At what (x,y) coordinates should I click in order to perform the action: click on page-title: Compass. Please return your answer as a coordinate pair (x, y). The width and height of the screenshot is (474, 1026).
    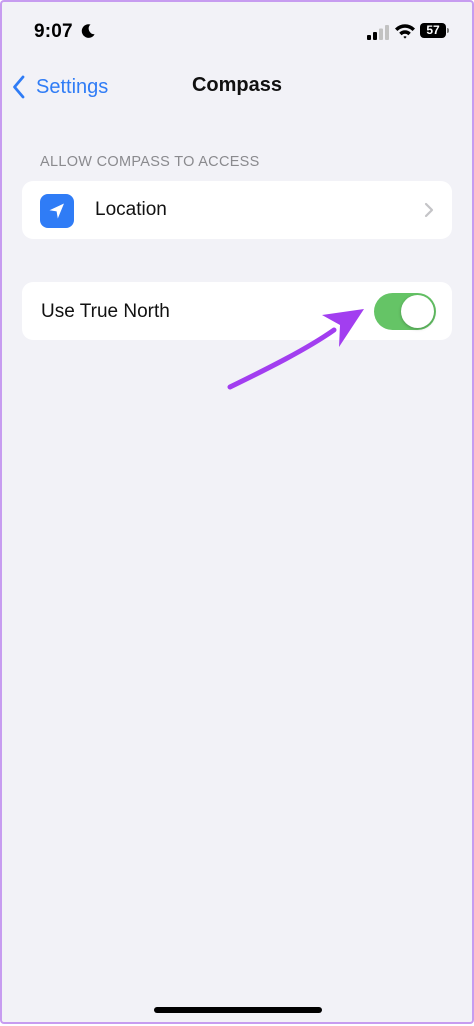
    Looking at the image, I should click on (237, 85).